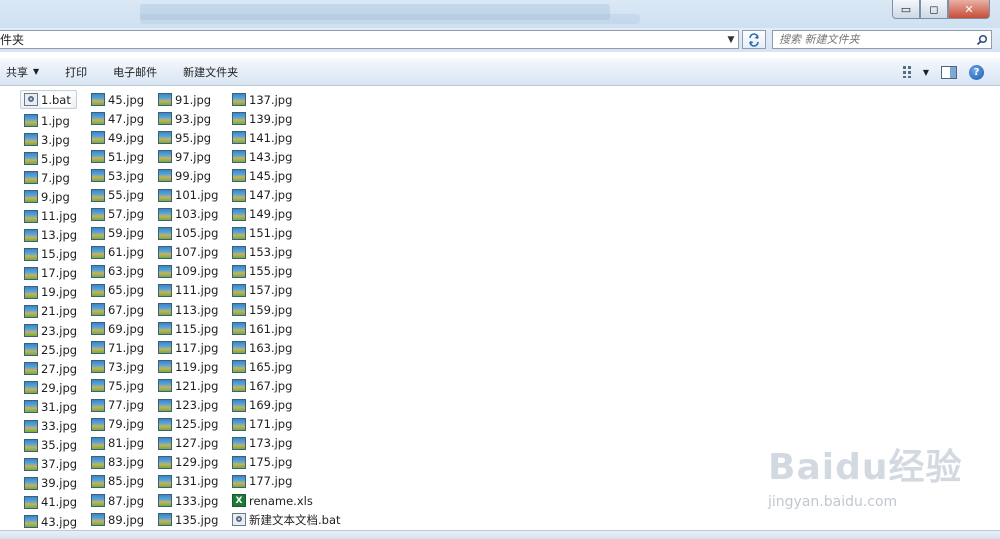  What do you see at coordinates (50, 196) in the screenshot?
I see `file-item: 9.jpg` at bounding box center [50, 196].